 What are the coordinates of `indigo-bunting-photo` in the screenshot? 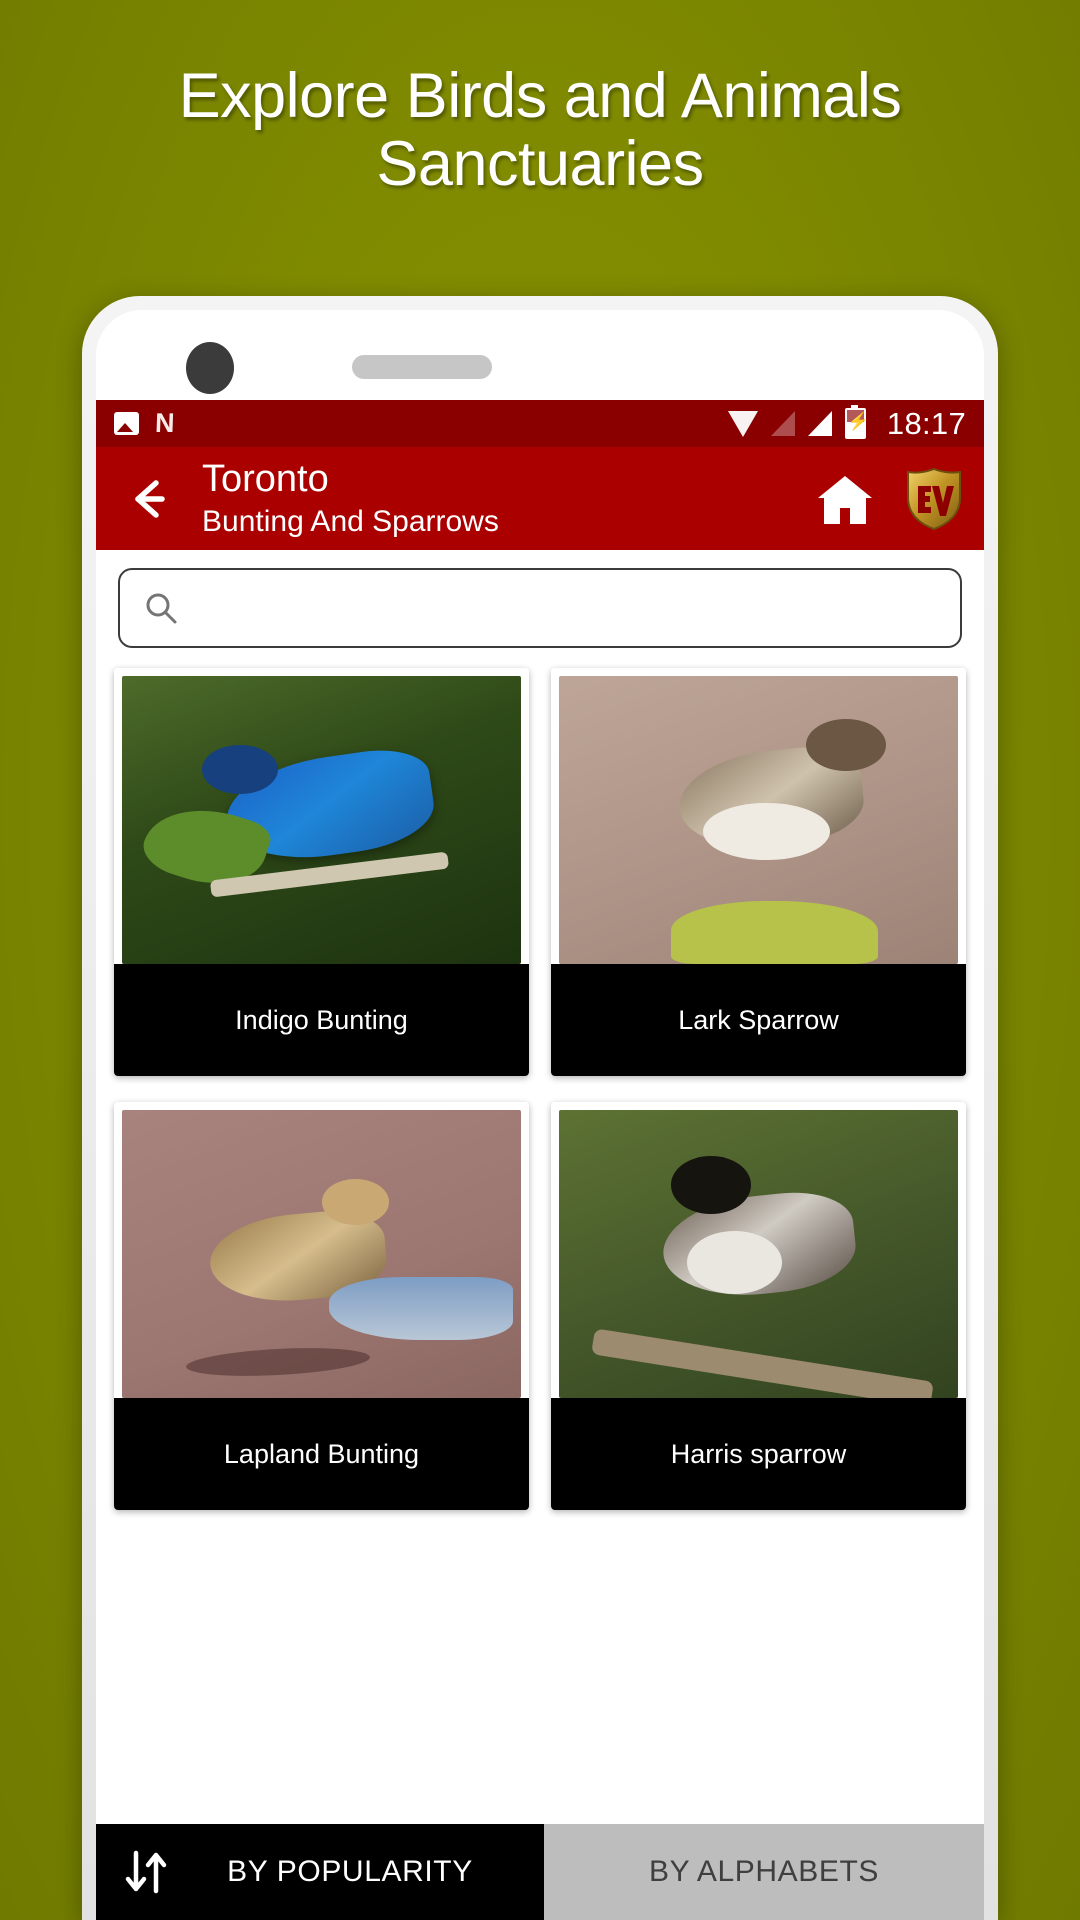 It's located at (321, 820).